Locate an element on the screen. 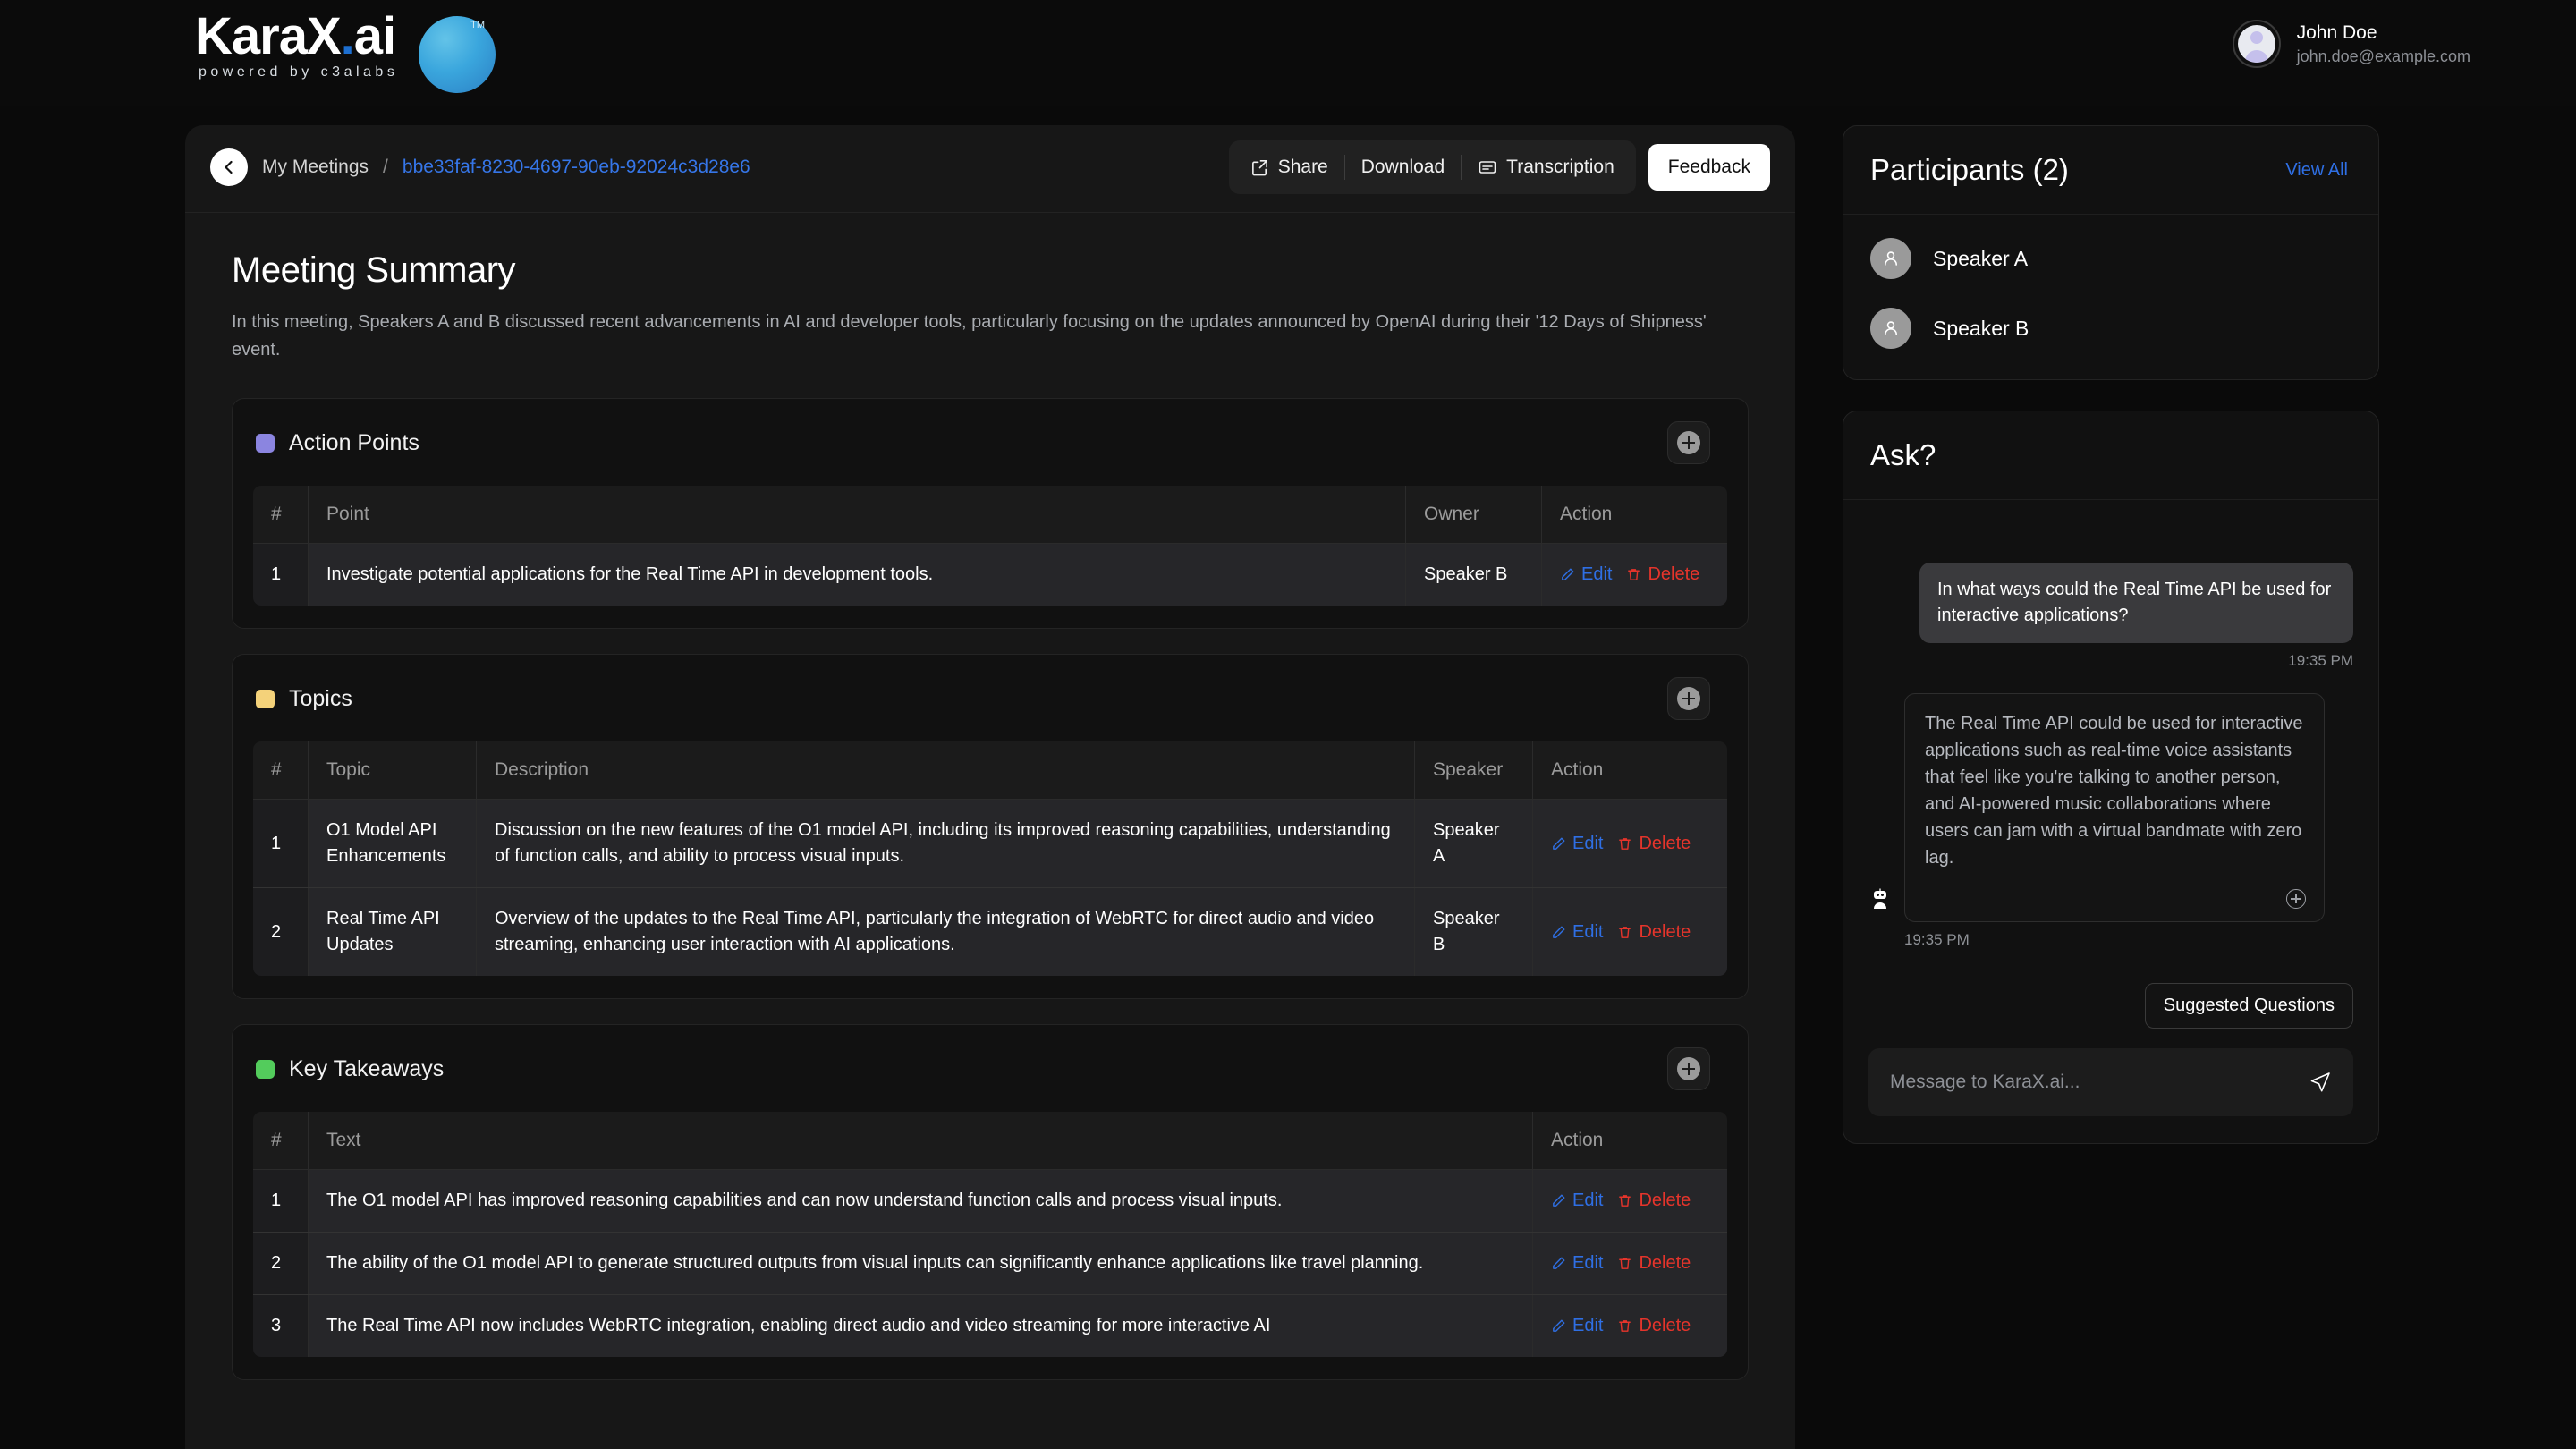 The image size is (2576, 1449). add-to-notes-icon is located at coordinates (2296, 899).